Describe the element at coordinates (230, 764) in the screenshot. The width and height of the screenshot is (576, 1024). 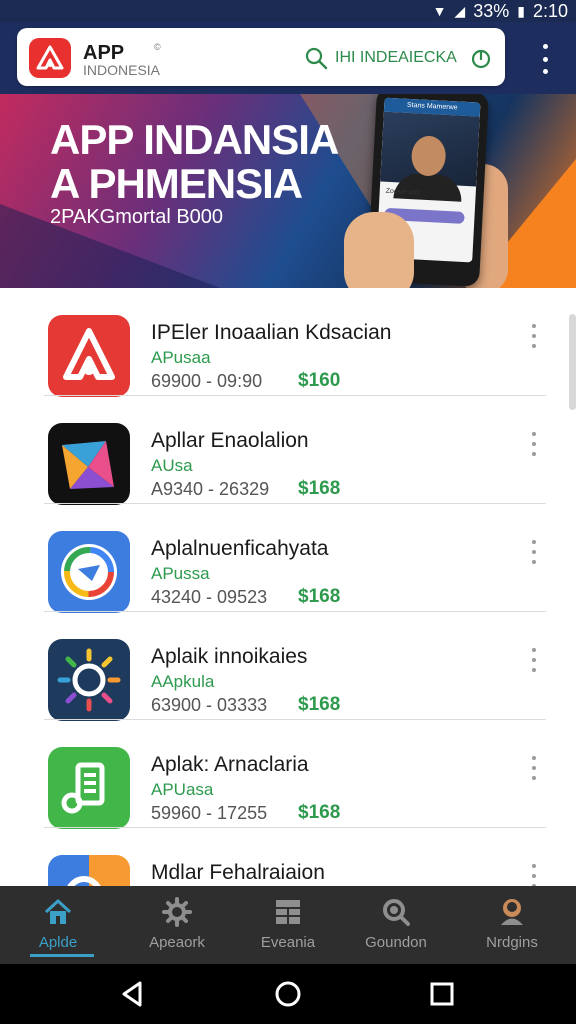
I see `app-name: Aplak: Arnaclaria` at that location.